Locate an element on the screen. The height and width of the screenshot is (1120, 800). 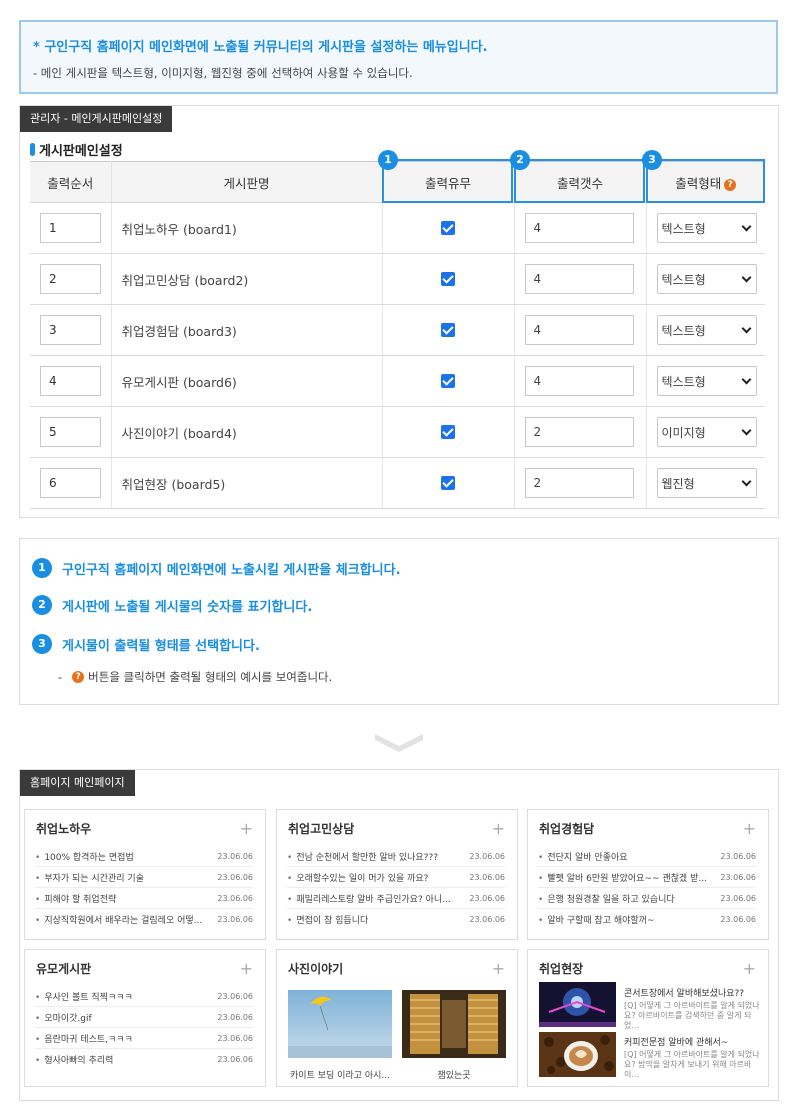
badge-1: 1 is located at coordinates (388, 160).